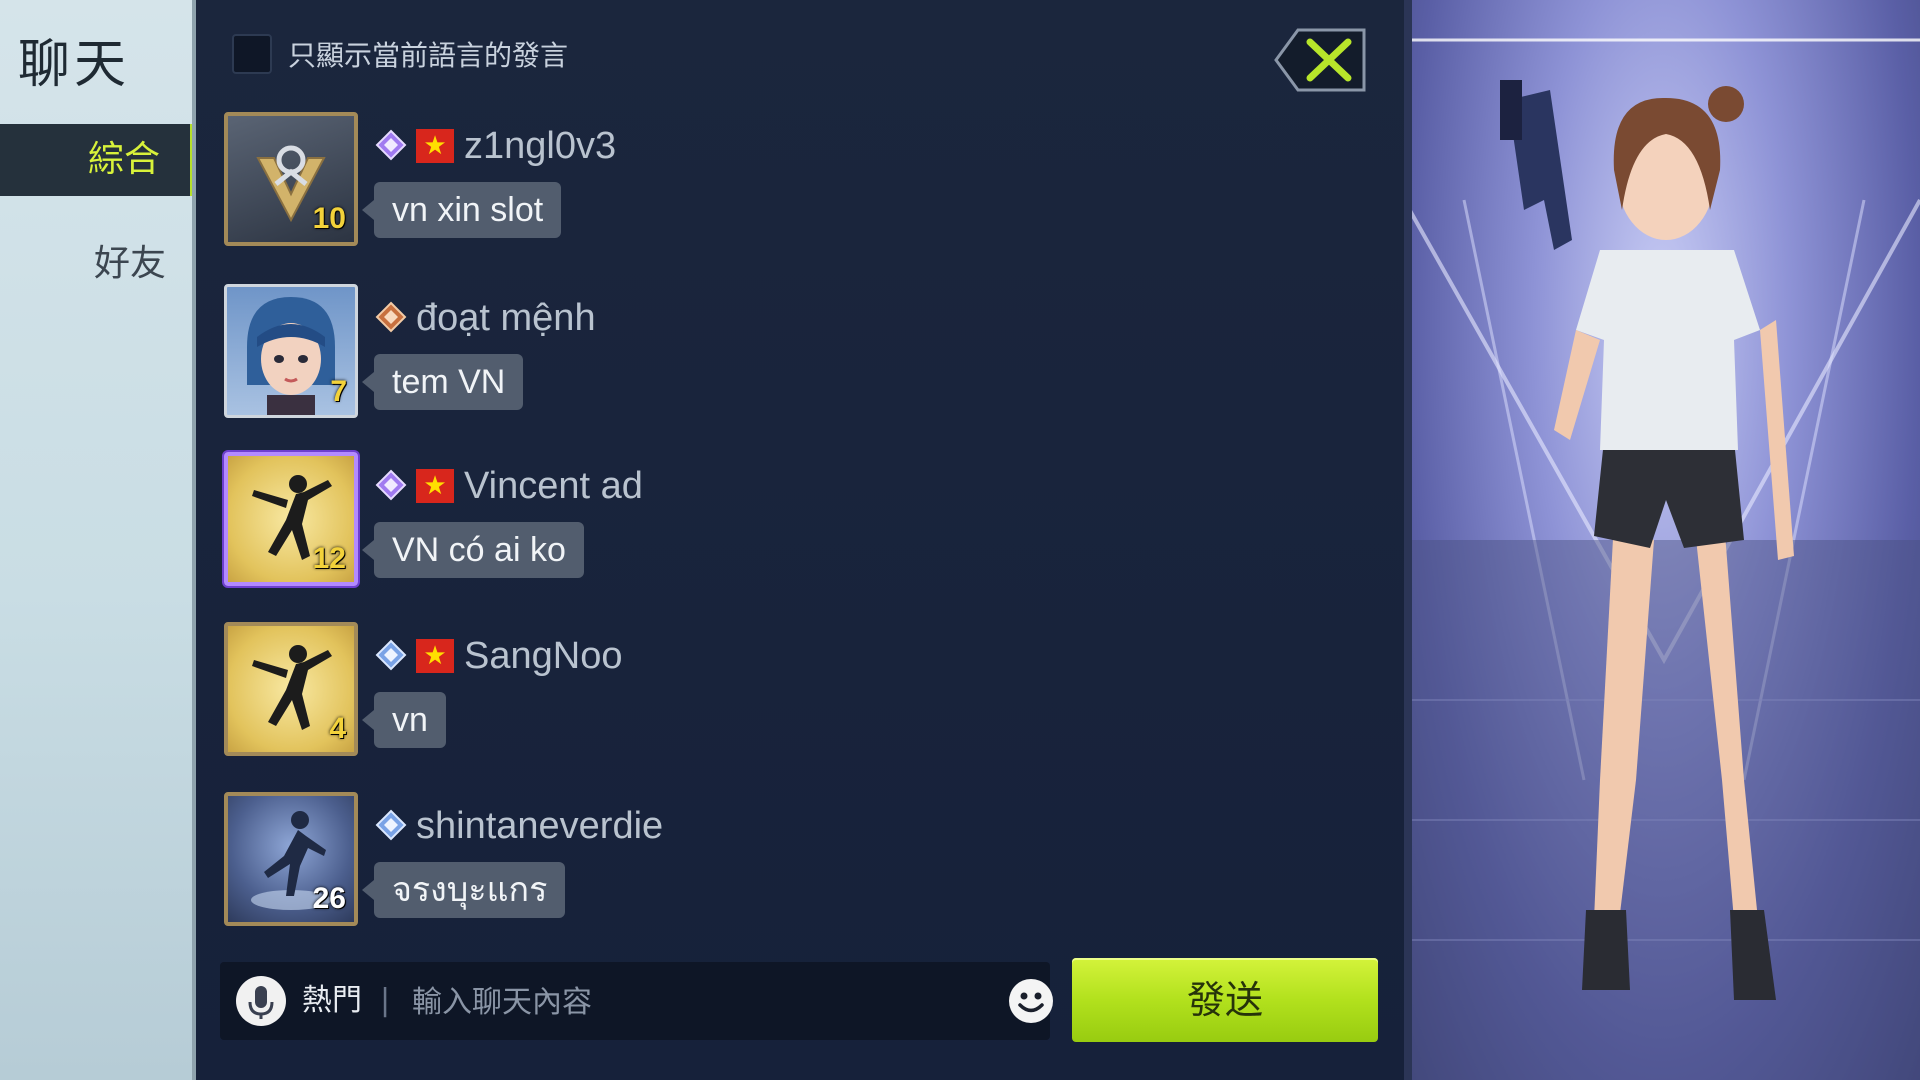 The image size is (1920, 1080). What do you see at coordinates (332, 1001) in the screenshot?
I see `hot-phrases-button: 熱門` at bounding box center [332, 1001].